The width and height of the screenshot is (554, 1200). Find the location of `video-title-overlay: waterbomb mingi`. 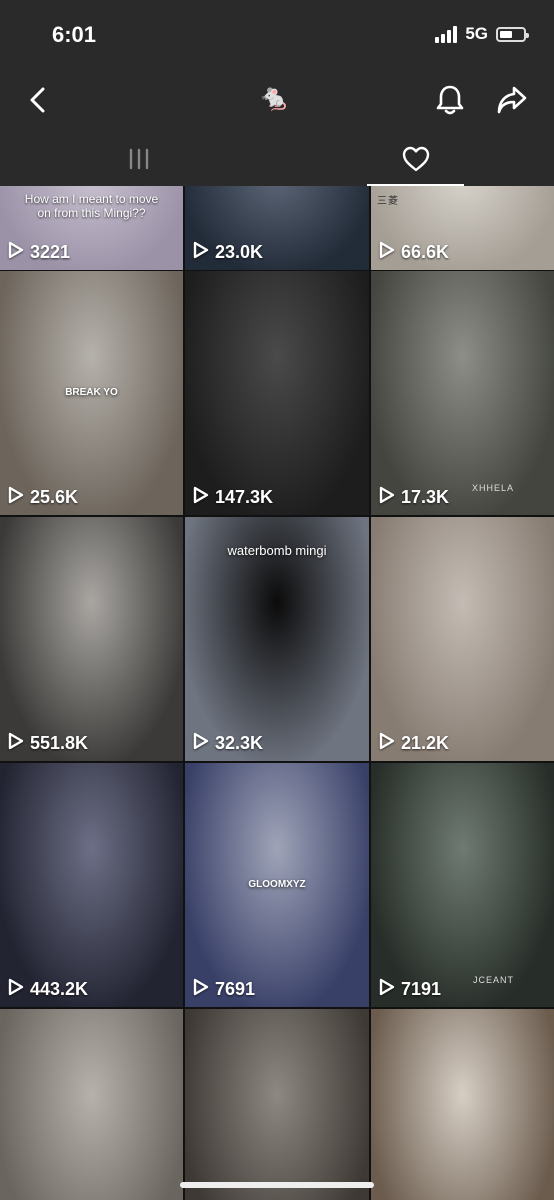

video-title-overlay: waterbomb mingi is located at coordinates (277, 550).